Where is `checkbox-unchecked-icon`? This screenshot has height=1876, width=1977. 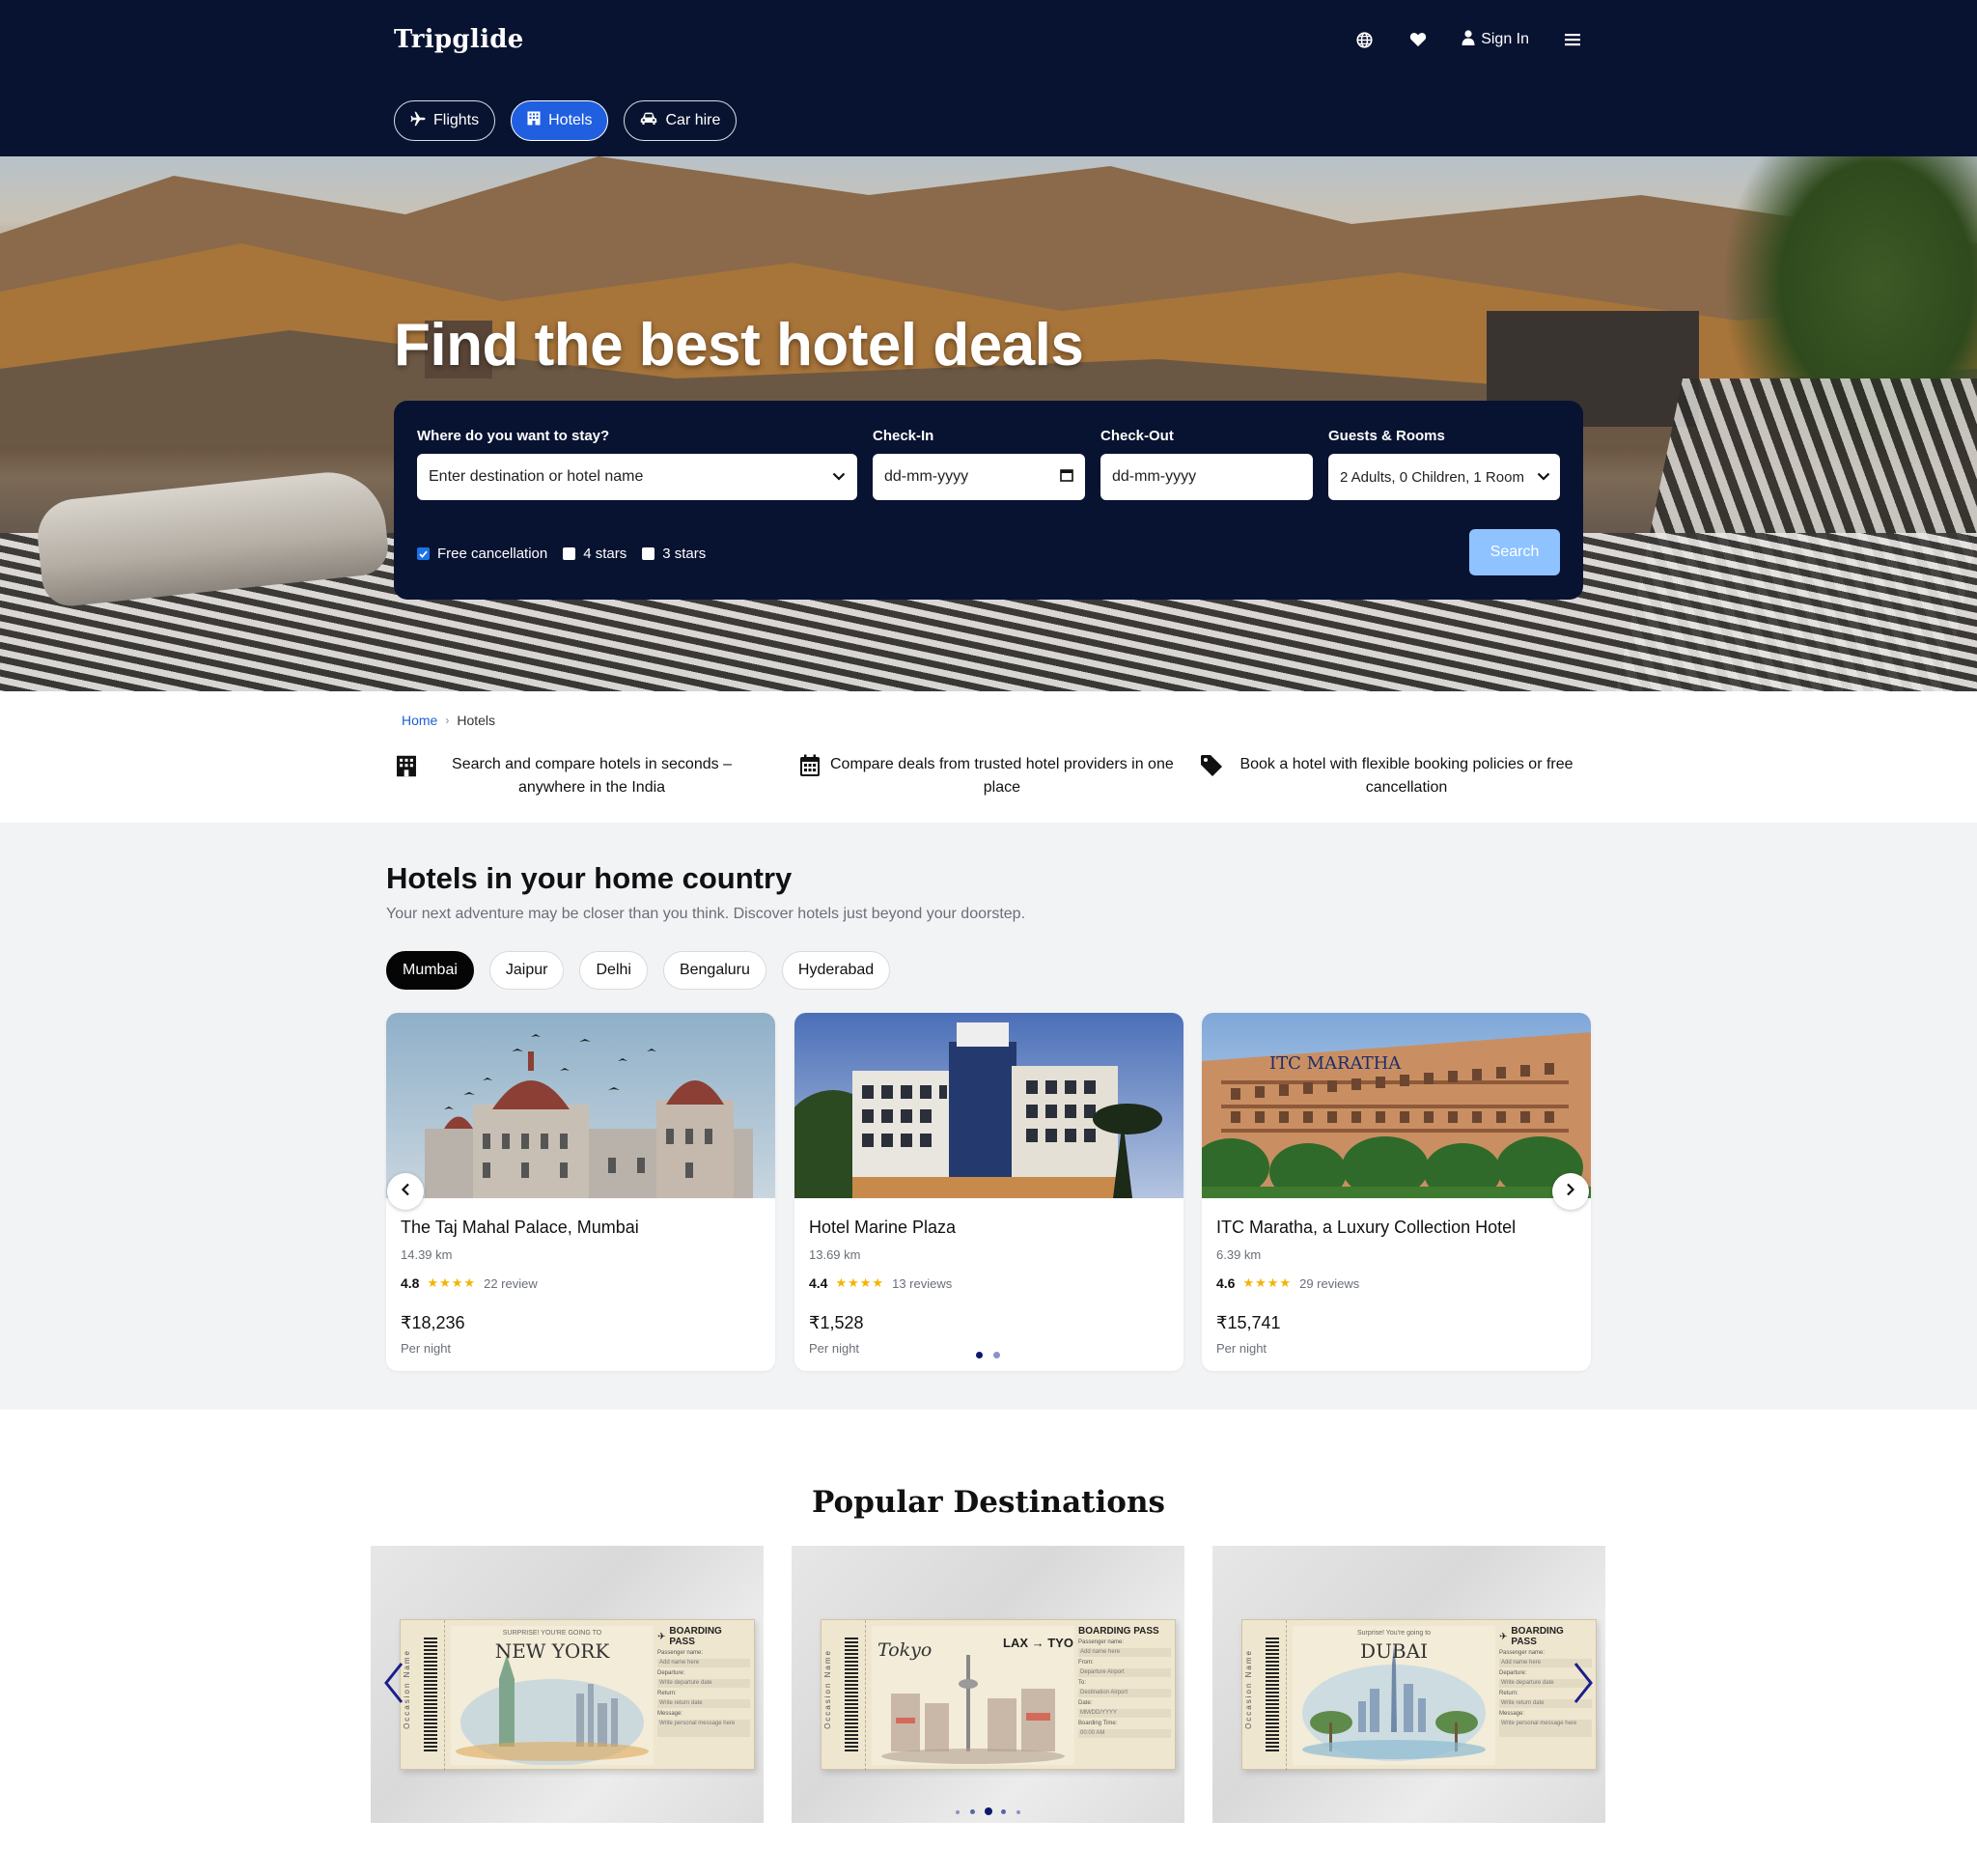
checkbox-unchecked-icon is located at coordinates (569, 554).